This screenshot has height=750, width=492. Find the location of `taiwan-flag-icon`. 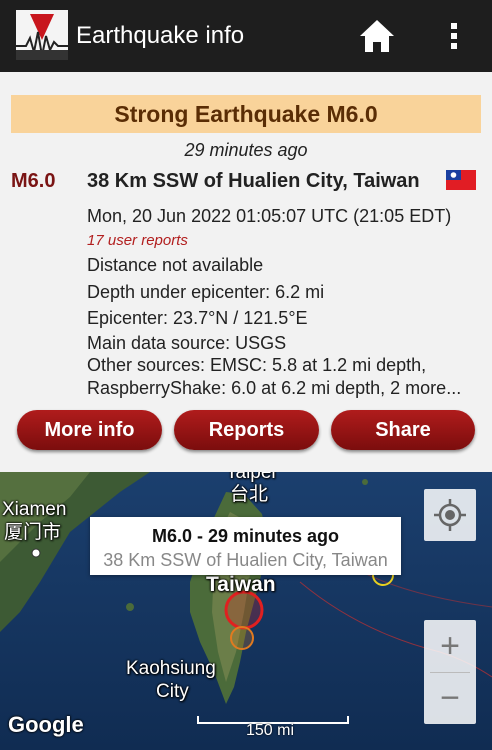

taiwan-flag-icon is located at coordinates (461, 180).